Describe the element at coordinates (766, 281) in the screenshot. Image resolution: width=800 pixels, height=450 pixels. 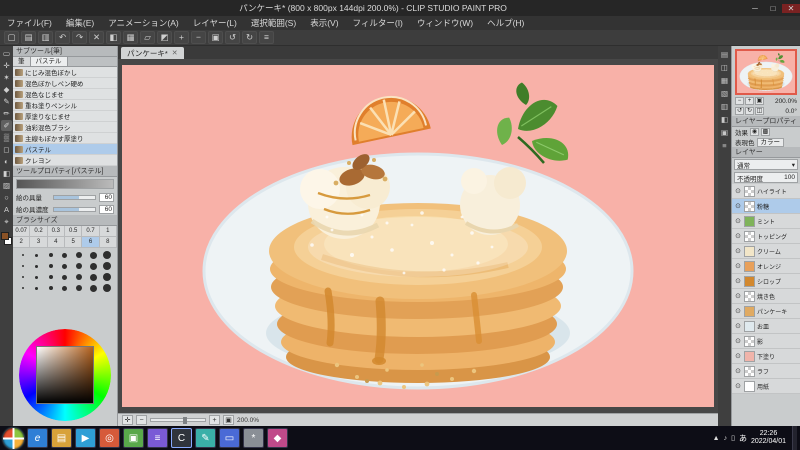
I see `layer-row: ⊙ シロップ` at that location.